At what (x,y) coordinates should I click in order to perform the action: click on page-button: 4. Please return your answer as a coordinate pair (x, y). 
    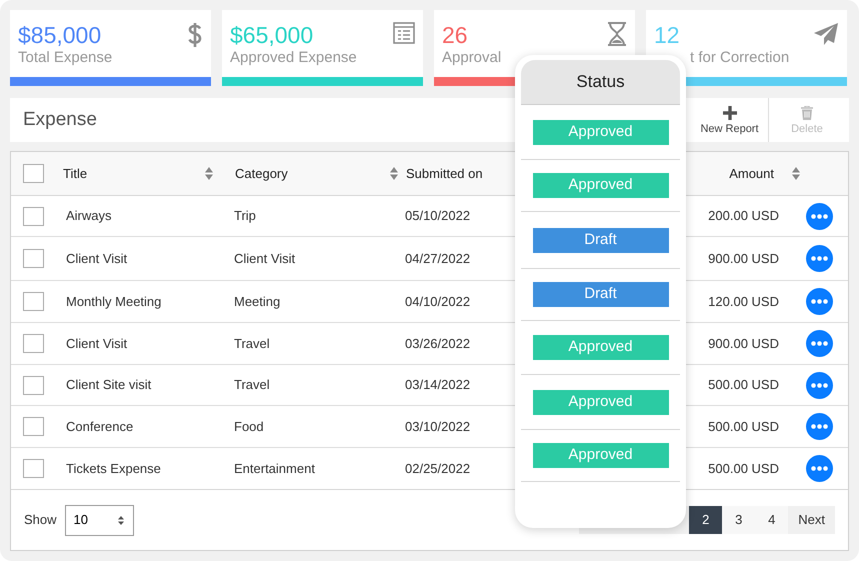
    Looking at the image, I should click on (771, 520).